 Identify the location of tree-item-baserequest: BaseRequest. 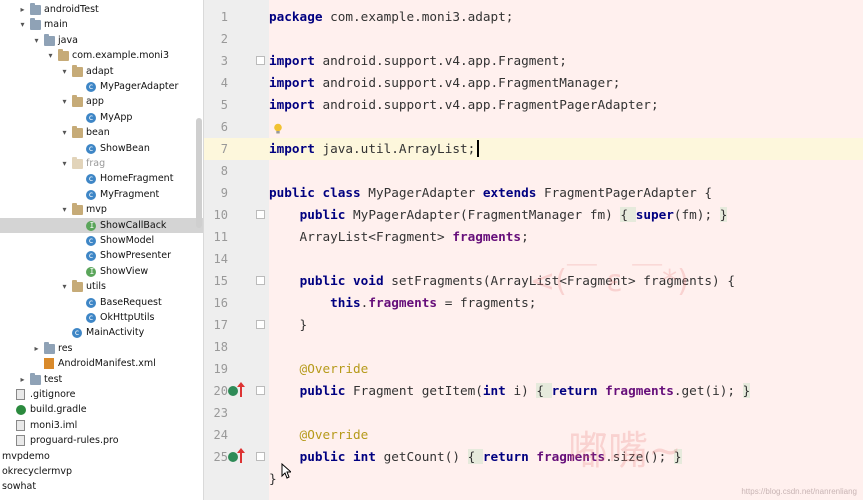
(101, 302).